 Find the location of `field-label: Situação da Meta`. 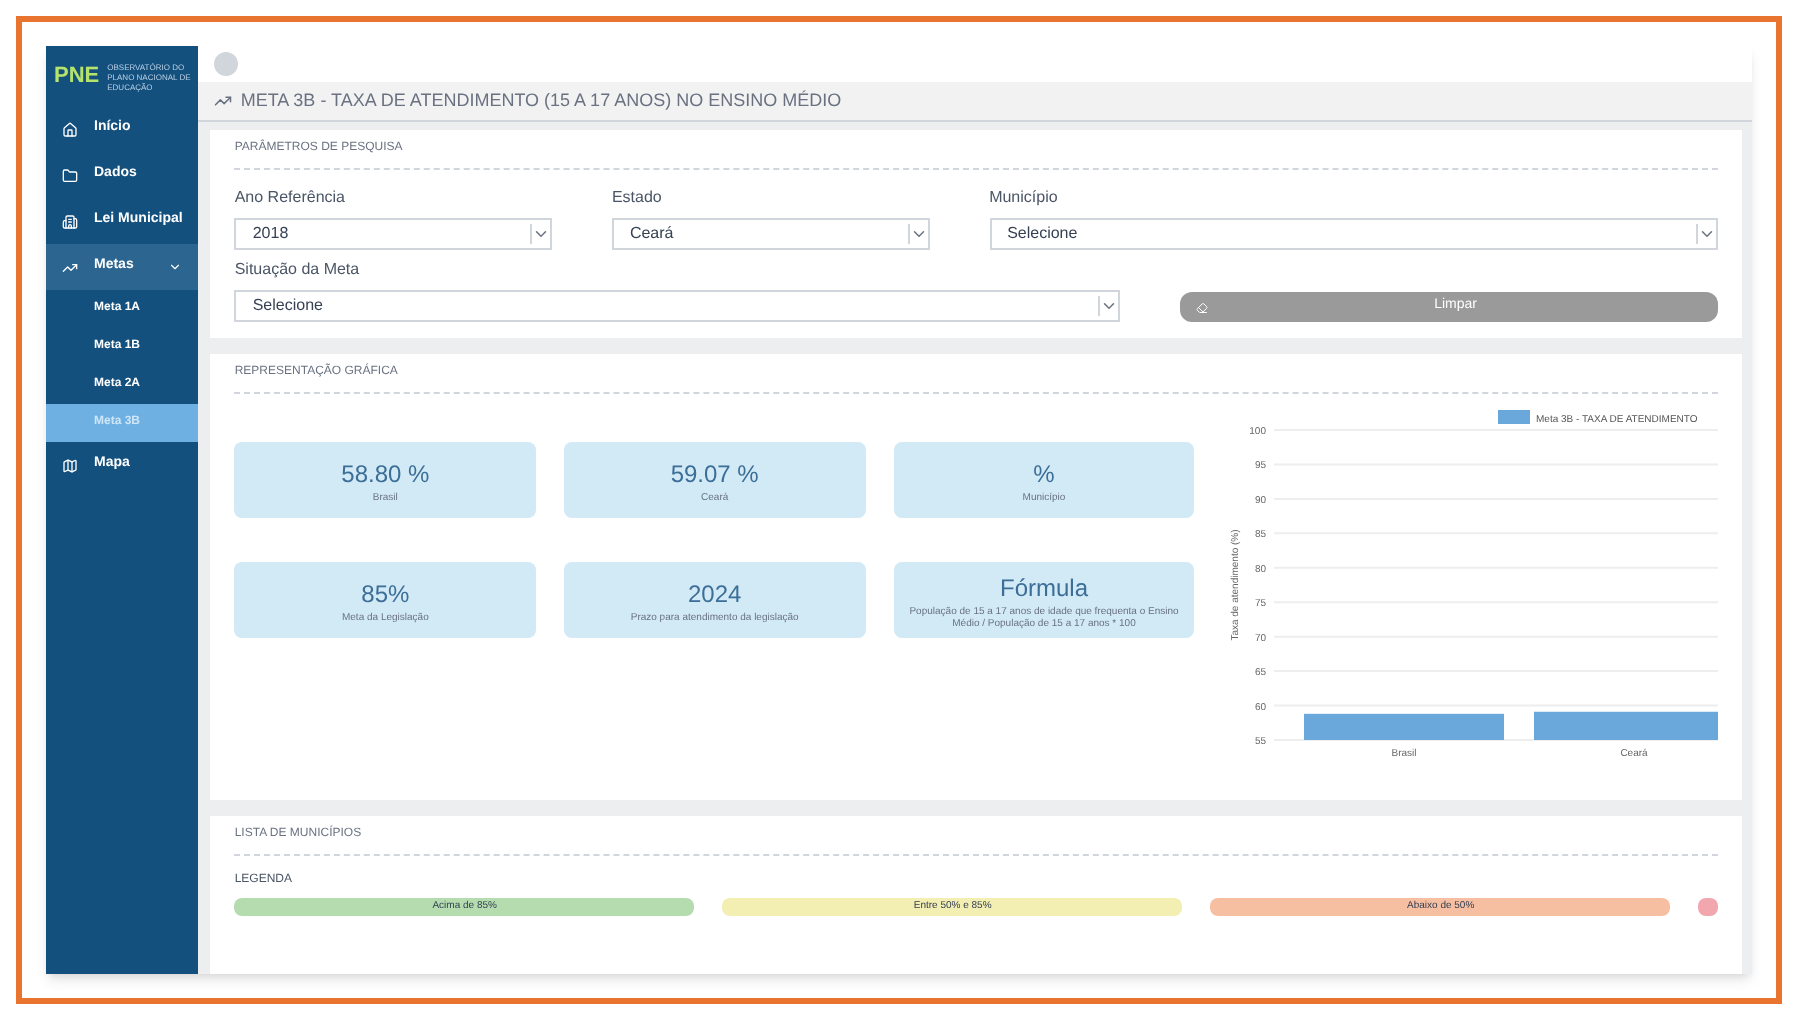

field-label: Situação da Meta is located at coordinates (298, 270).